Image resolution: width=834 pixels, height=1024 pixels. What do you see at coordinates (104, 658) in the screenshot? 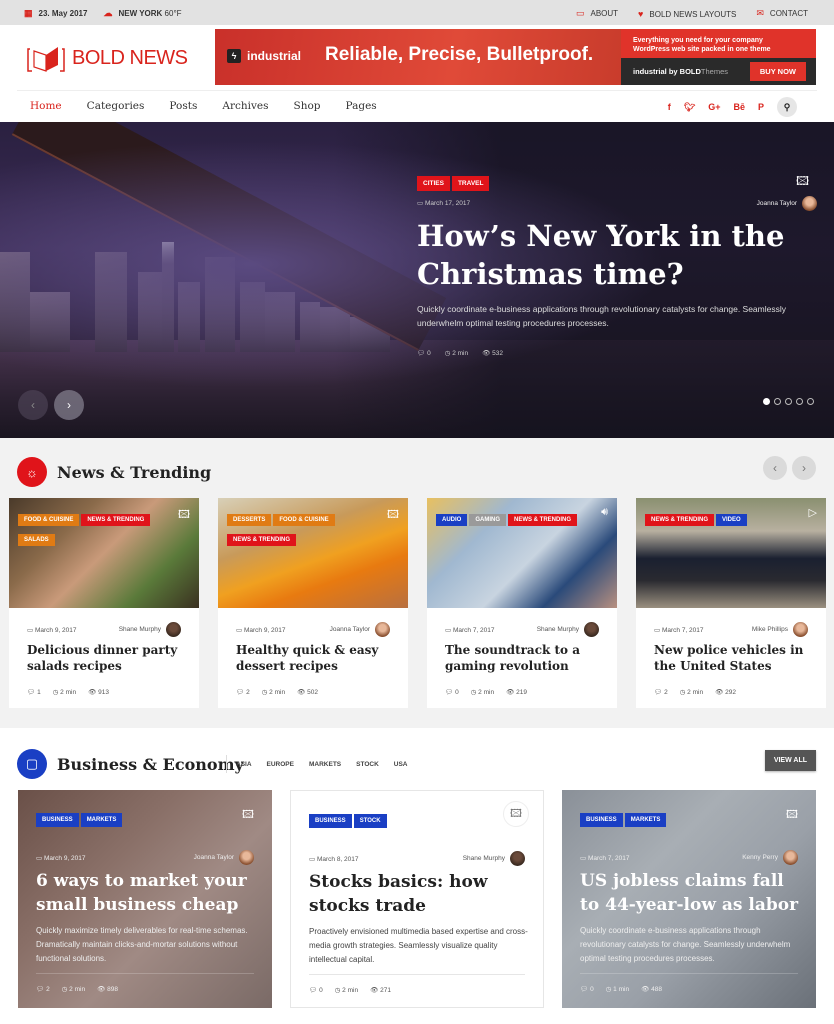
I see `post-title: Delicious dinner party salads recipes` at bounding box center [104, 658].